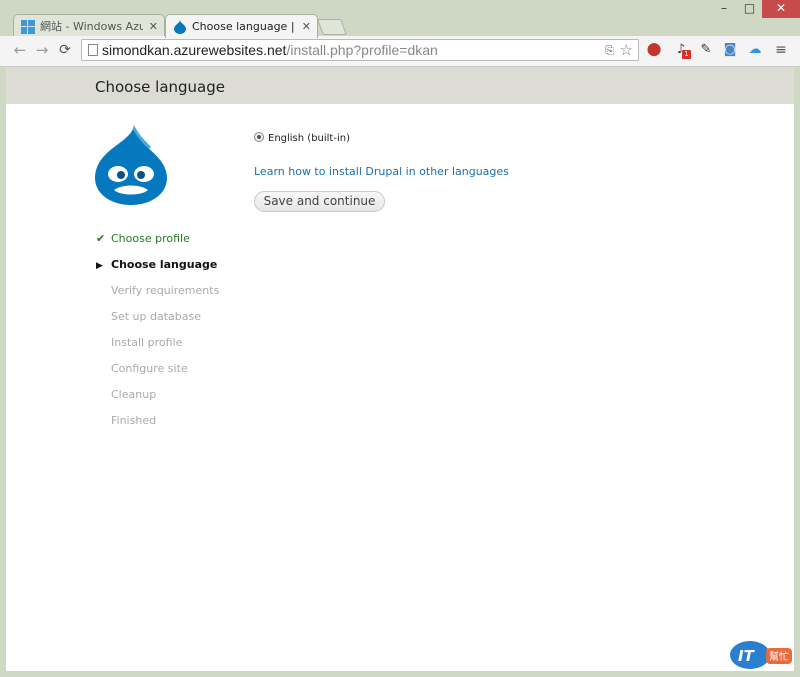  Describe the element at coordinates (654, 50) in the screenshot. I see `map-pin-extension-icon: ⬤` at that location.